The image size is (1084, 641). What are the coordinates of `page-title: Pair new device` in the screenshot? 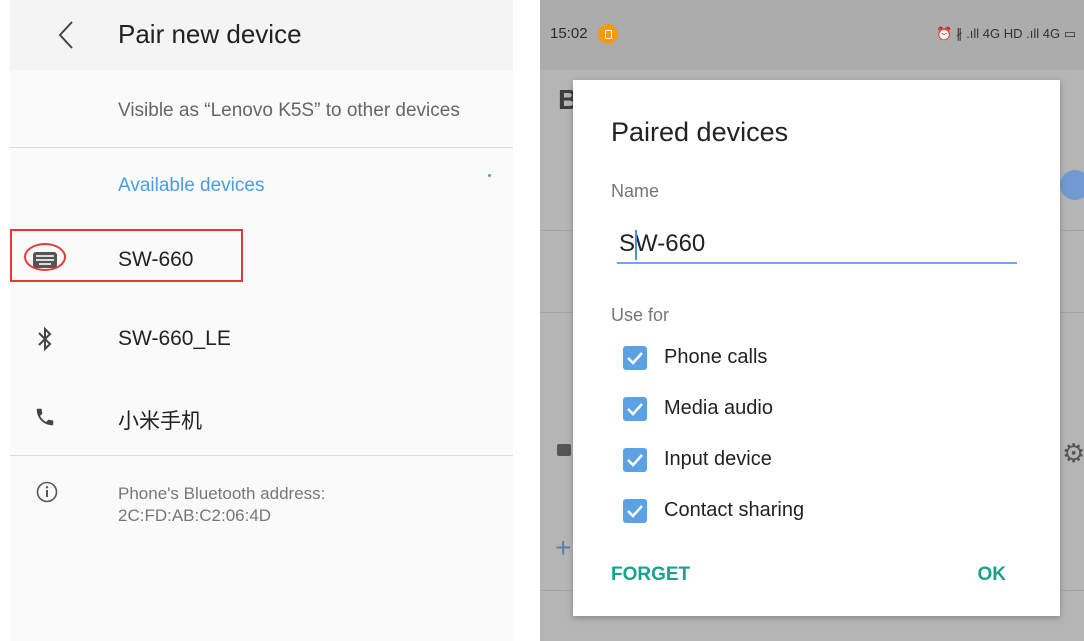 It's located at (210, 34).